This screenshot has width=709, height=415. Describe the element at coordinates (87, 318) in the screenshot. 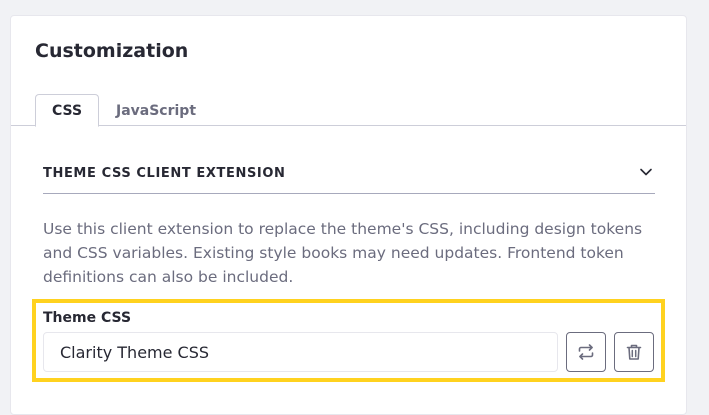

I see `theme-css-label: Theme CSS` at that location.